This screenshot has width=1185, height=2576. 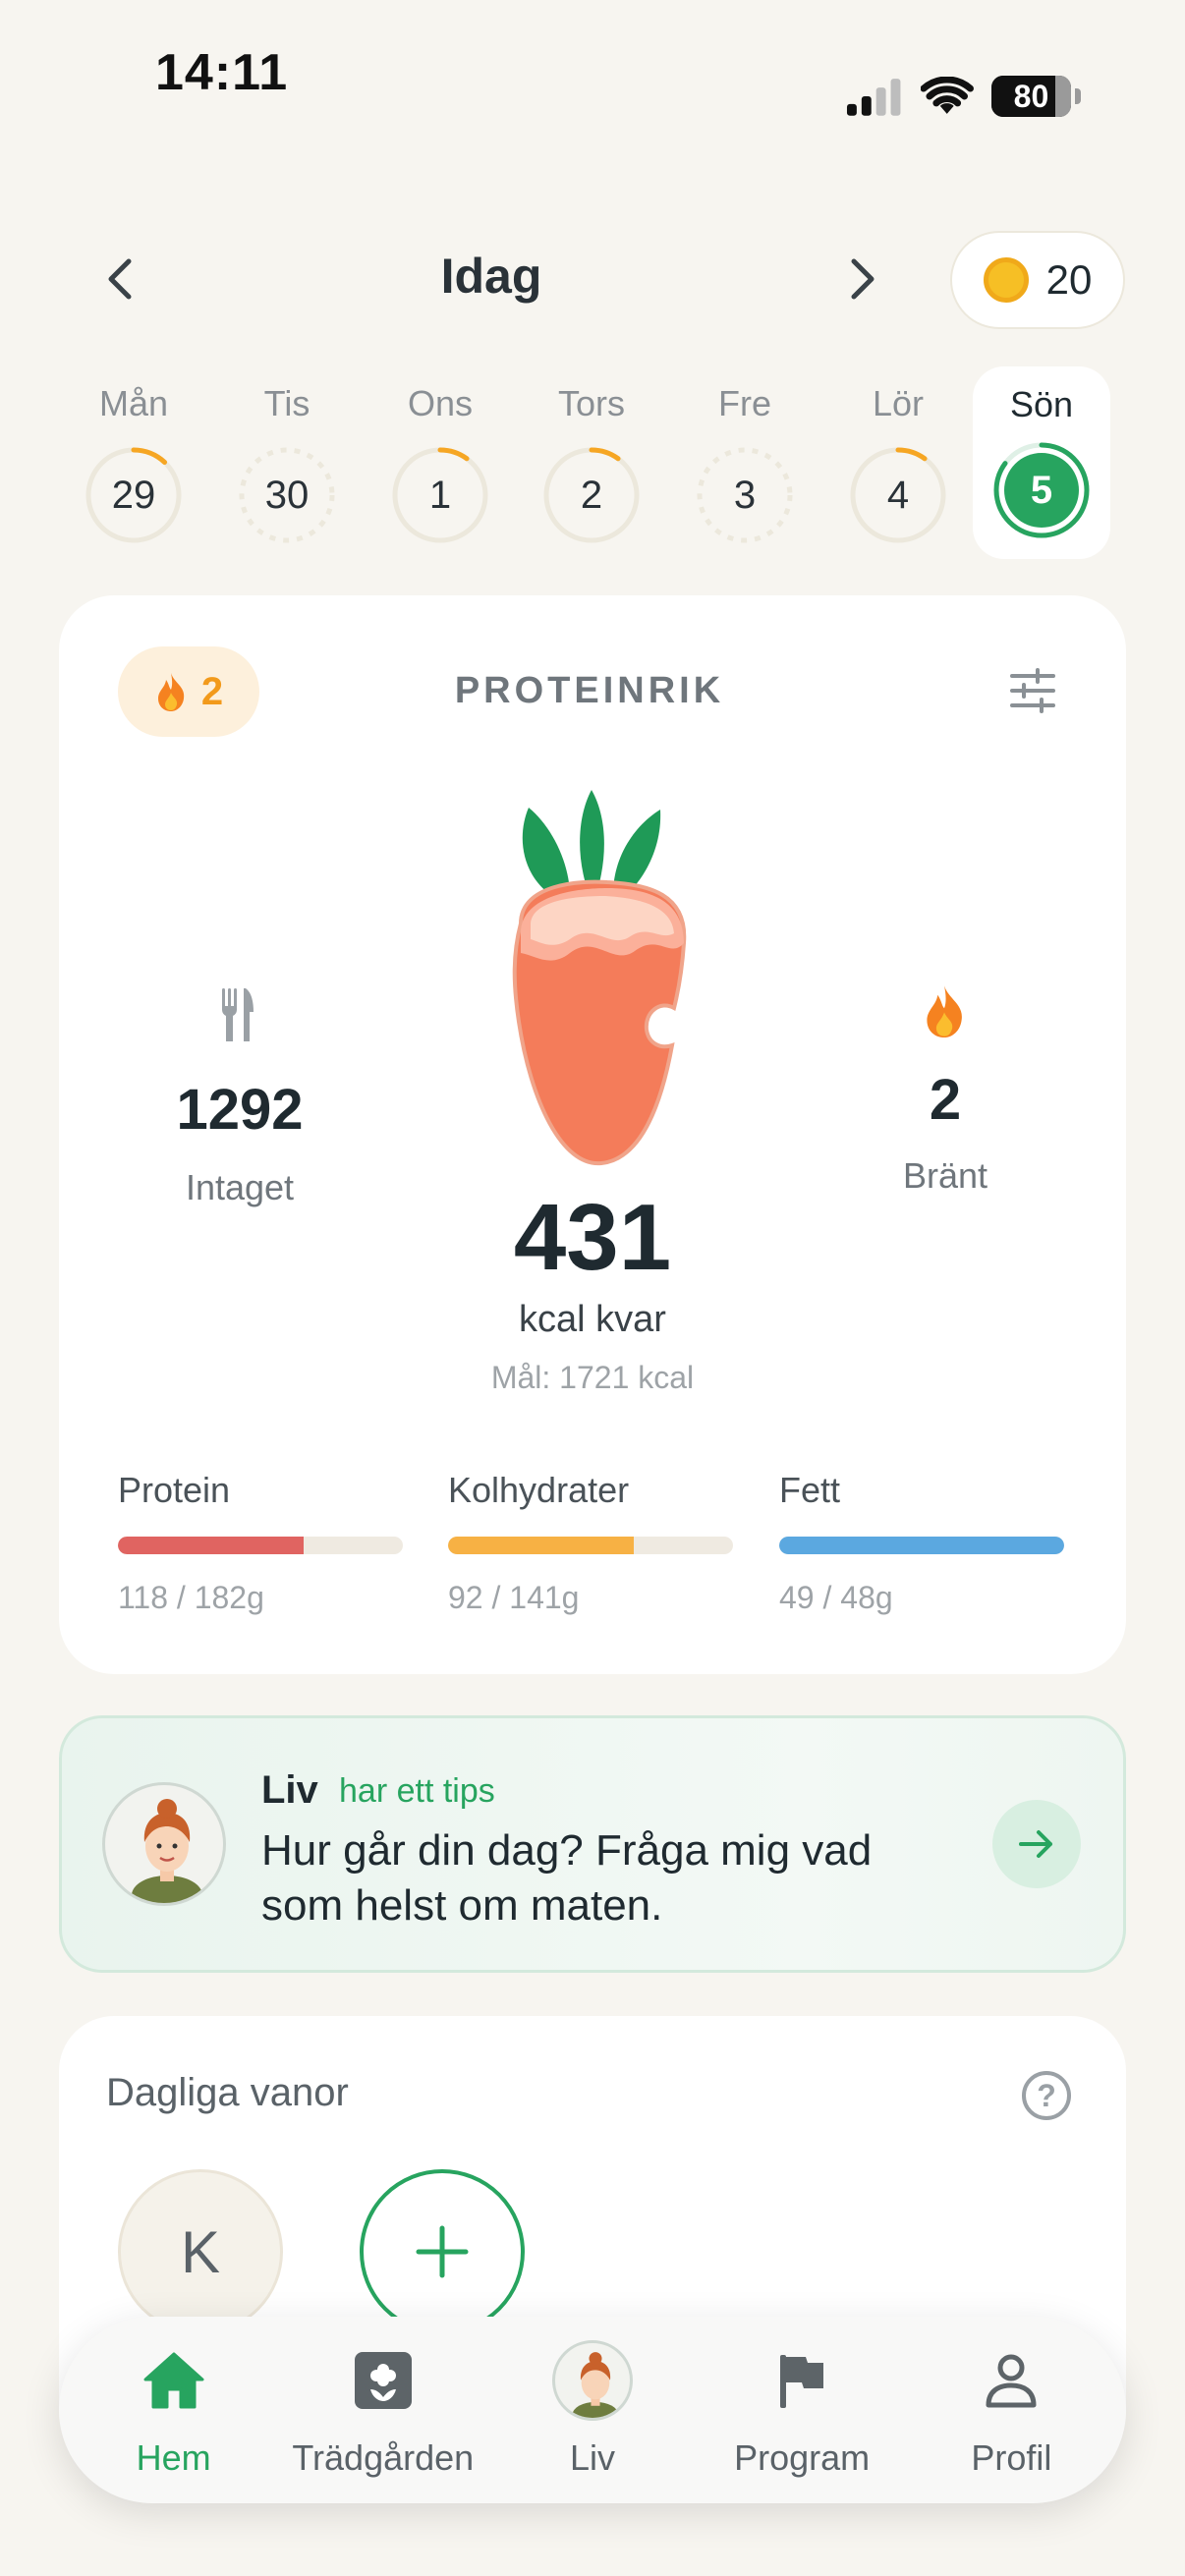 What do you see at coordinates (836, 1597) in the screenshot?
I see `macro-value: 49 / 48g` at bounding box center [836, 1597].